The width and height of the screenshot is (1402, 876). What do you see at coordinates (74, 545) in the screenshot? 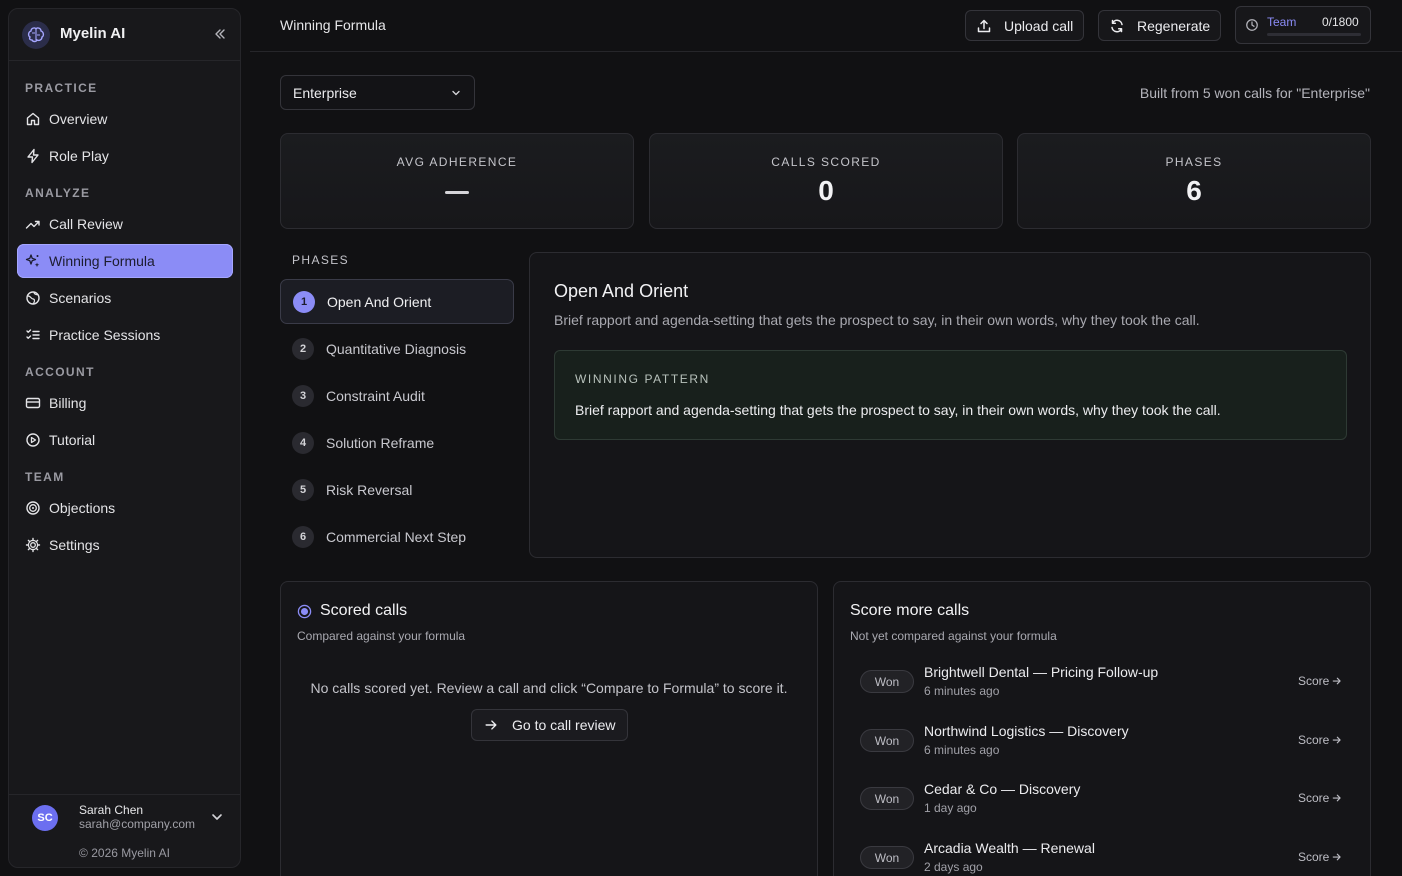
I see `sidebar-item-label: Settings` at bounding box center [74, 545].